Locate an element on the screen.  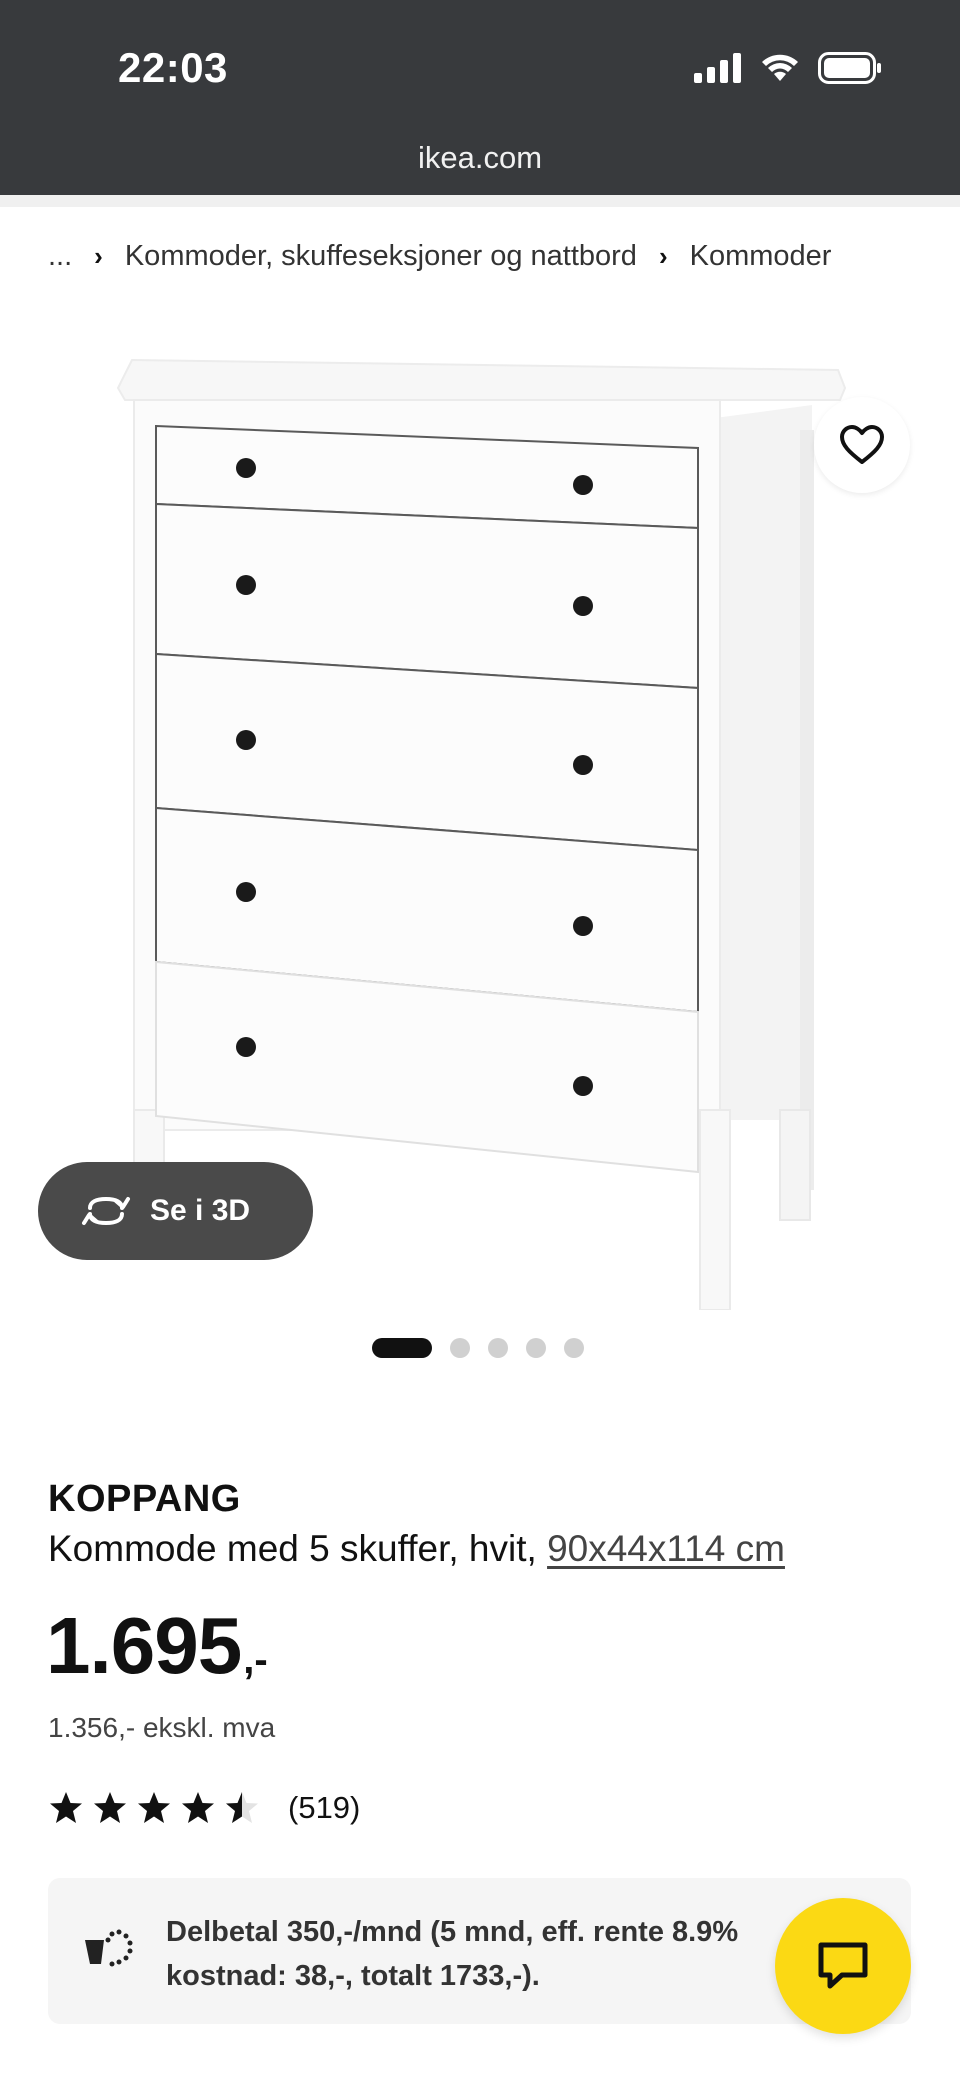
chat-icon is located at coordinates (843, 1965).